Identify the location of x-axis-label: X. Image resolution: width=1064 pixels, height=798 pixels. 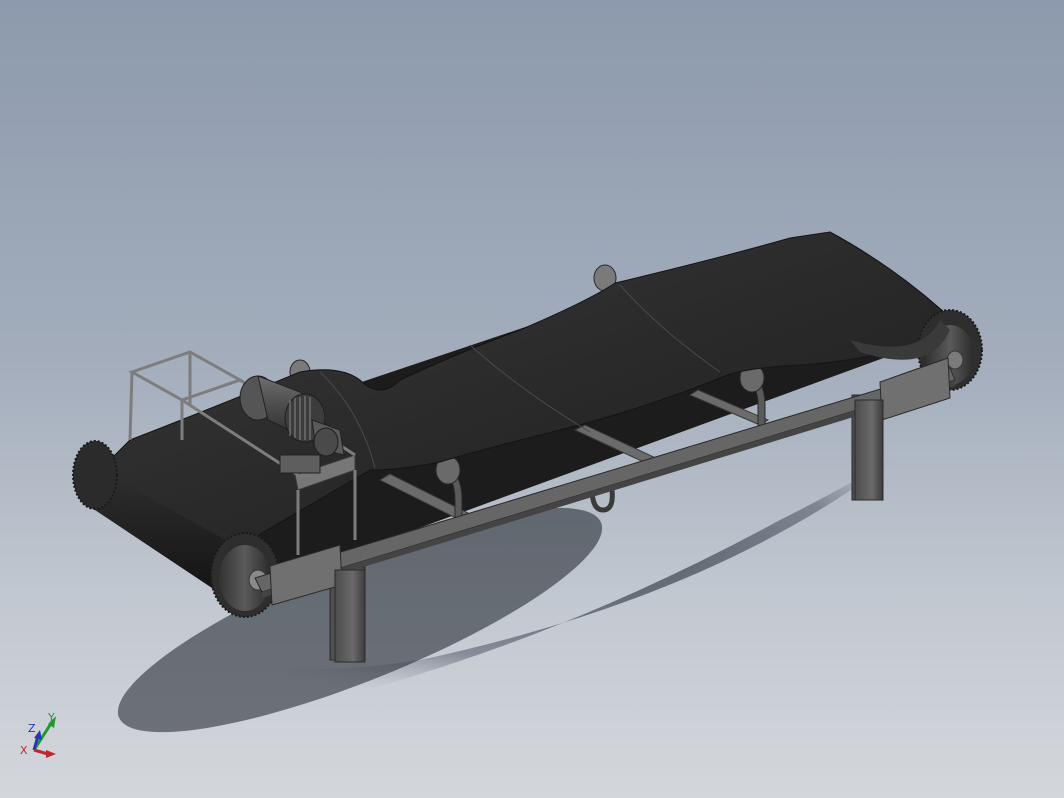
(24, 750).